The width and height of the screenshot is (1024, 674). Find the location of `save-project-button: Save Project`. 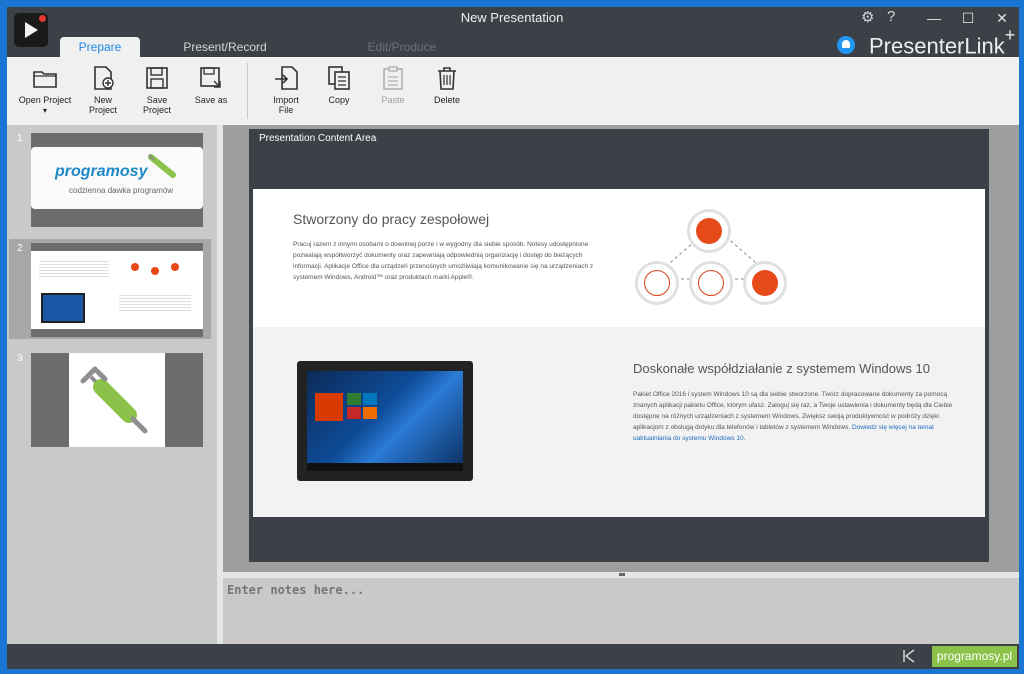

save-project-button: Save Project is located at coordinates (157, 89).